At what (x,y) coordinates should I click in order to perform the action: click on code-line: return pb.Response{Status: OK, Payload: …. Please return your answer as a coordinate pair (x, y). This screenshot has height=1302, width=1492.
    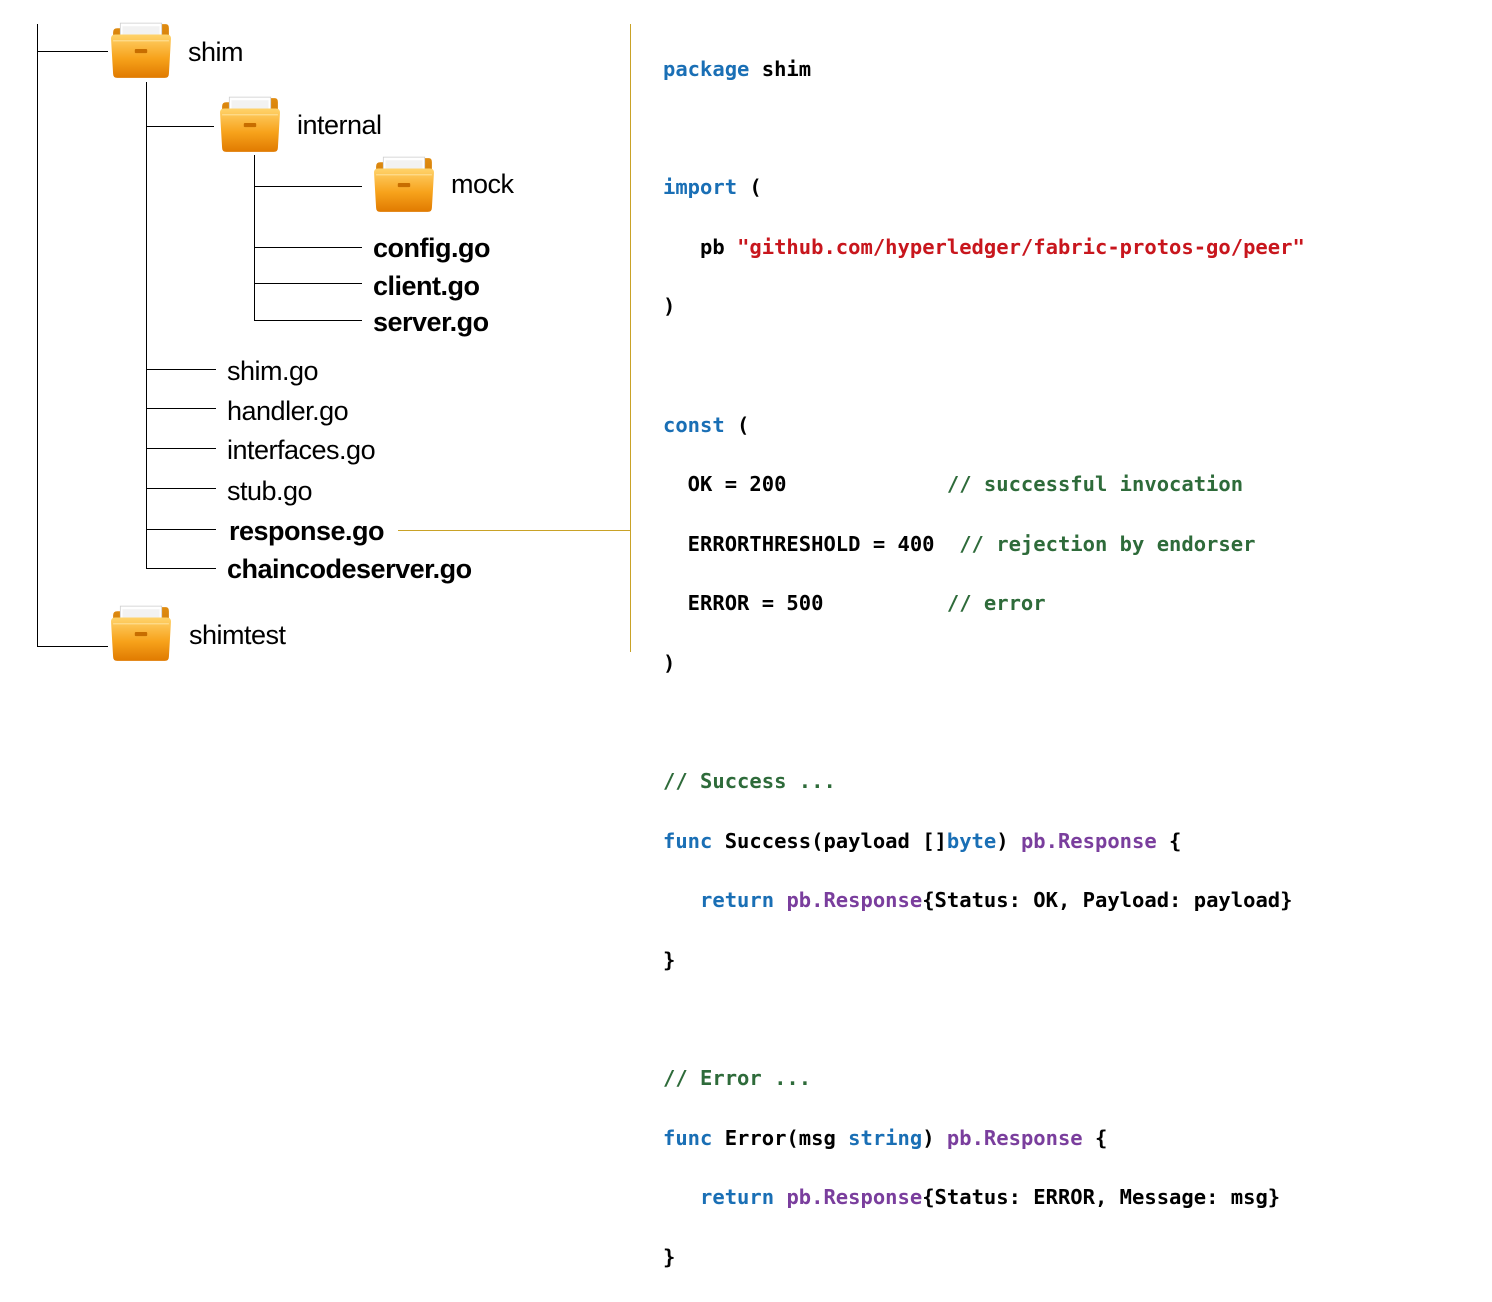
    Looking at the image, I should click on (984, 901).